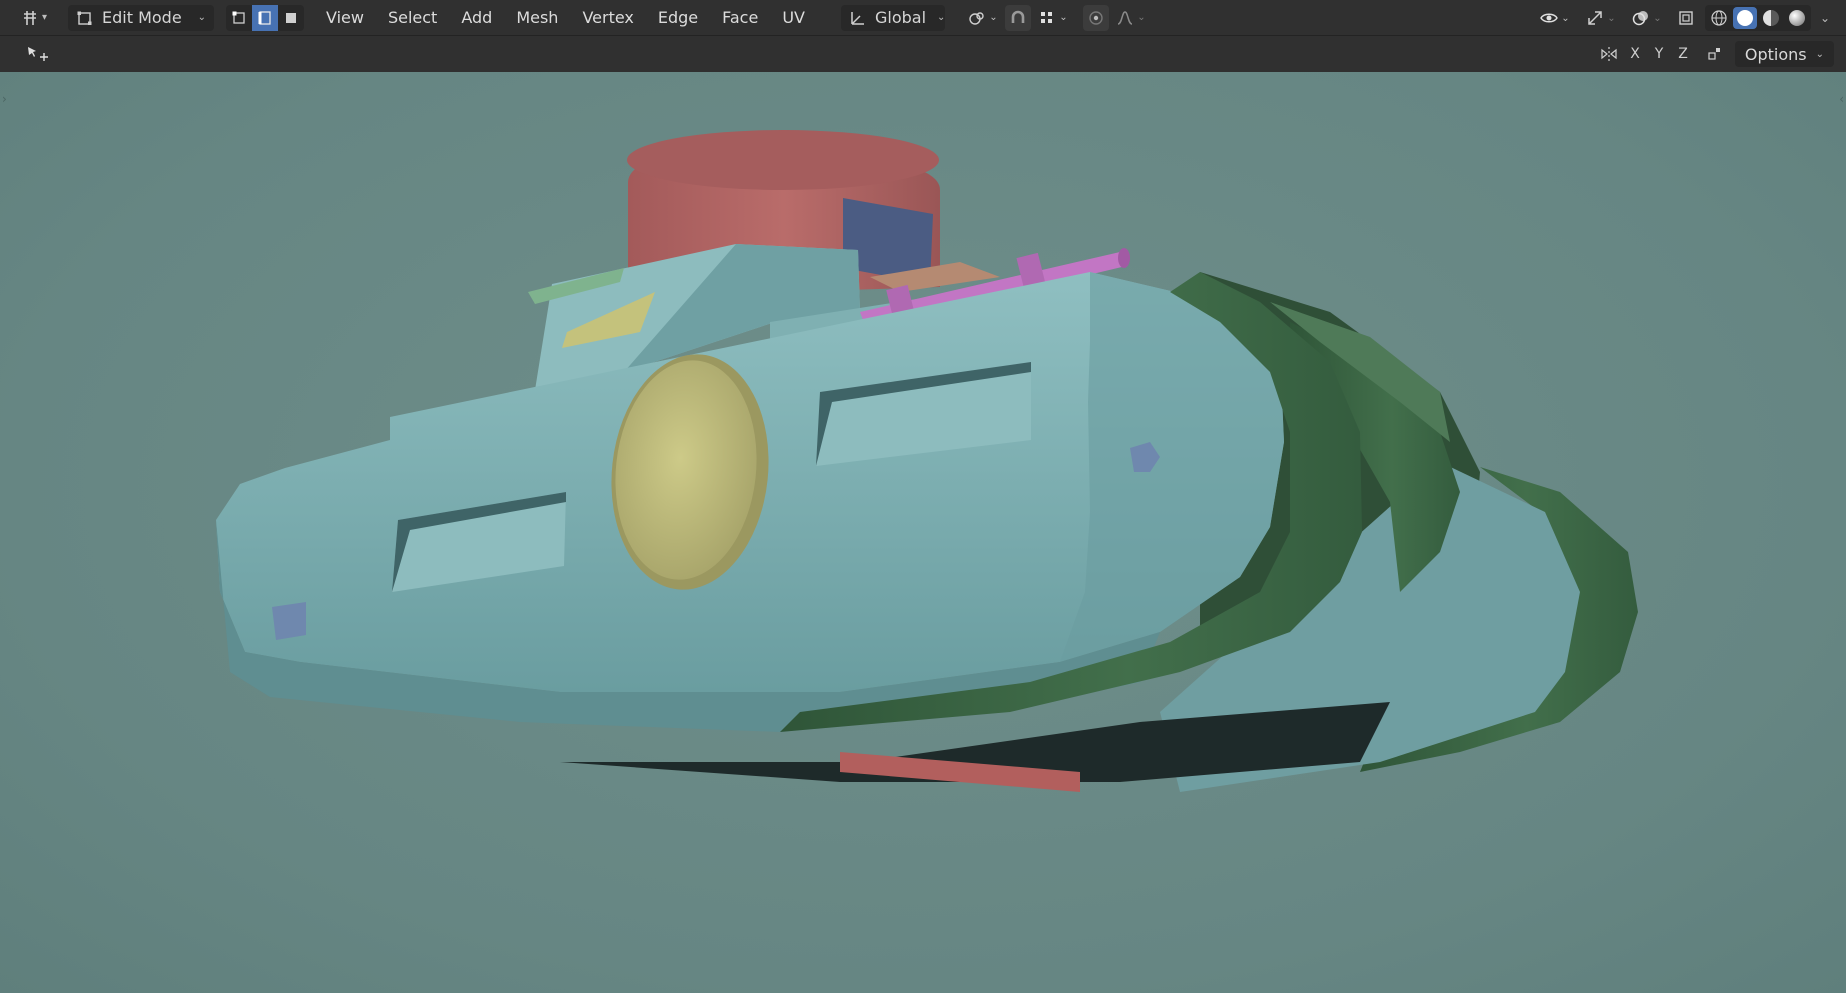 Image resolution: width=1846 pixels, height=993 pixels. I want to click on menu-edge: Edge, so click(678, 18).